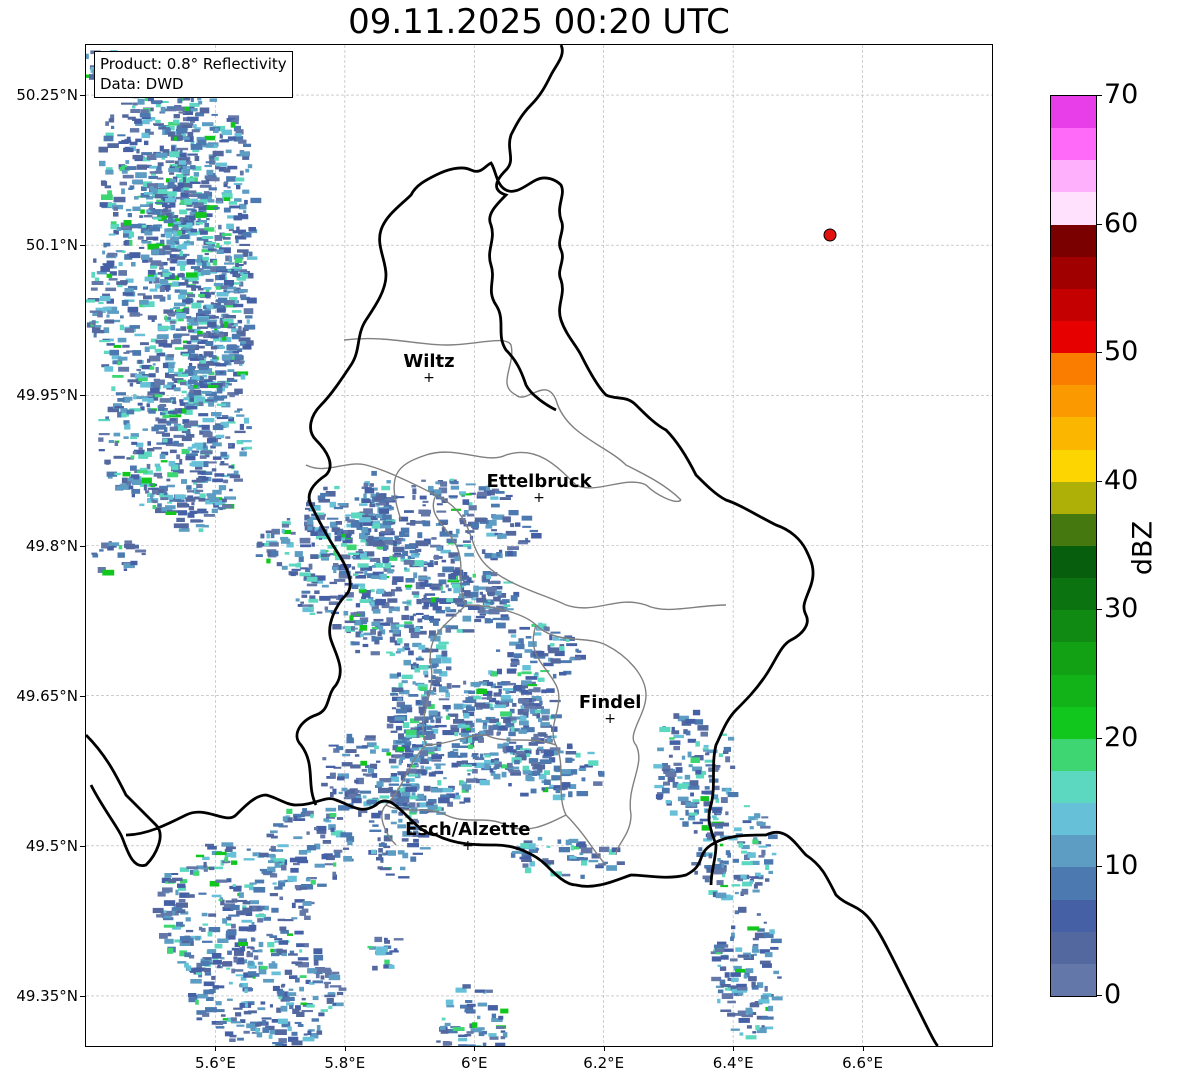  I want to click on longitude-tick-label: 6.2°E, so click(604, 1063).